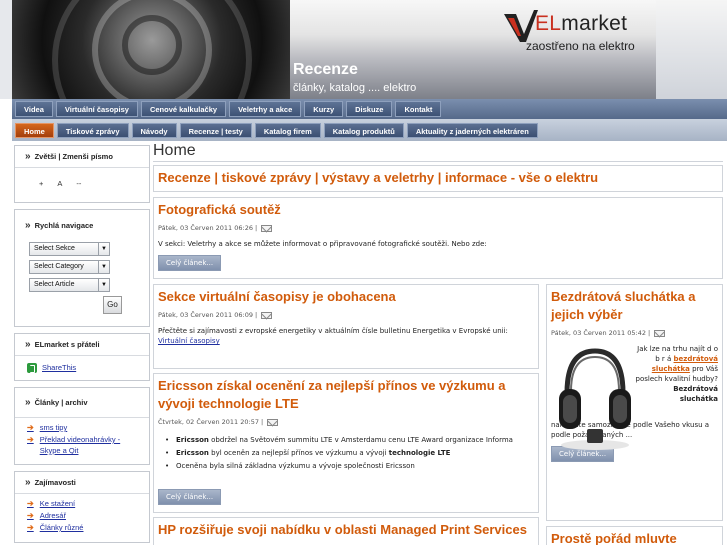  What do you see at coordinates (174, 150) in the screenshot?
I see `page-title: Home` at bounding box center [174, 150].